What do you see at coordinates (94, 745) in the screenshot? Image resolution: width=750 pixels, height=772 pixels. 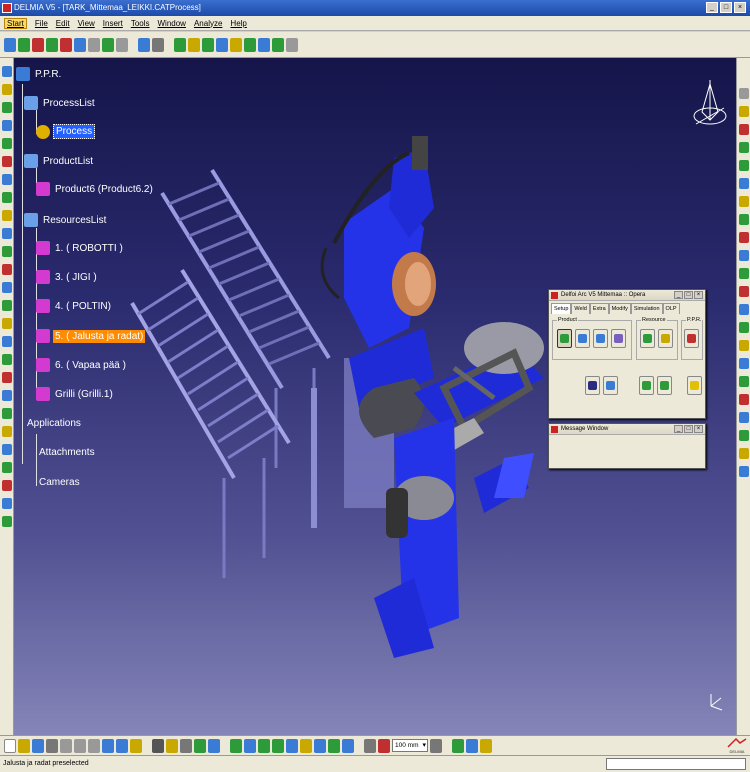 I see `paste-icon` at bounding box center [94, 745].